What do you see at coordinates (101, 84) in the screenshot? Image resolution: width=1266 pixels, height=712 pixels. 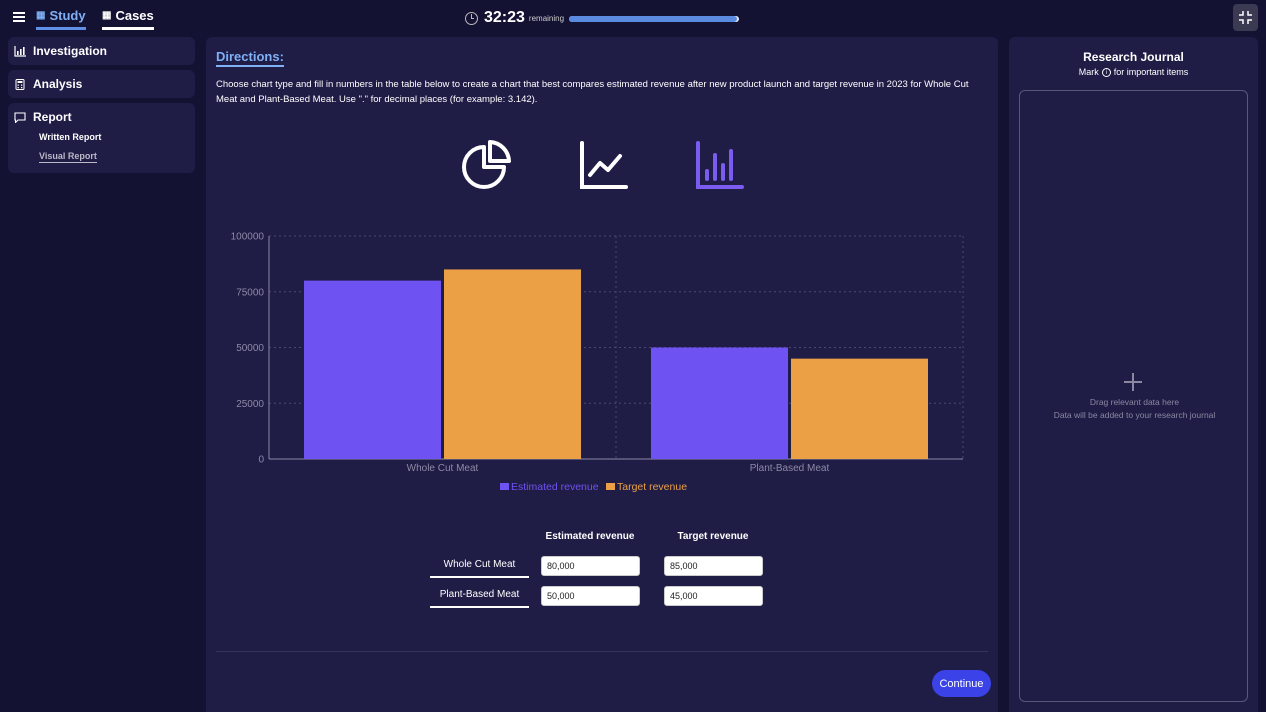 I see `sidebar-item-analysis: Analysis` at bounding box center [101, 84].